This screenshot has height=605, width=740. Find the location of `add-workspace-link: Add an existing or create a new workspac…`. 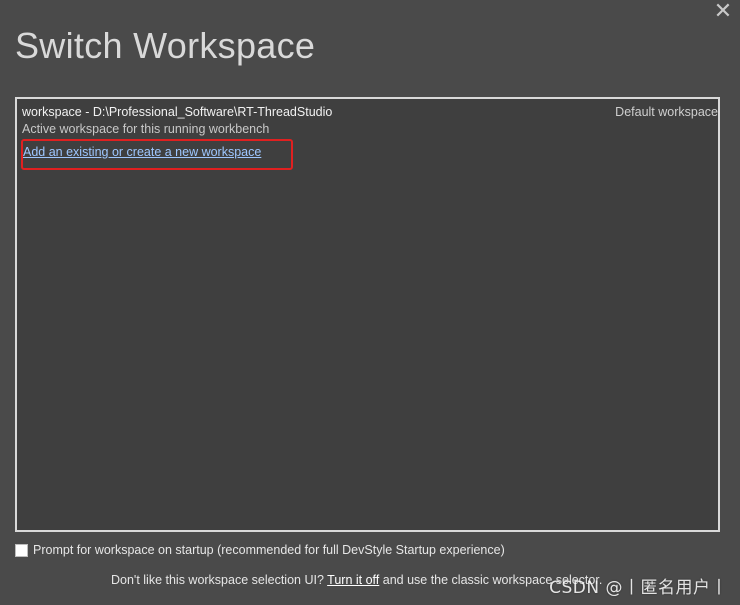

add-workspace-link: Add an existing or create a new workspac… is located at coordinates (142, 152).